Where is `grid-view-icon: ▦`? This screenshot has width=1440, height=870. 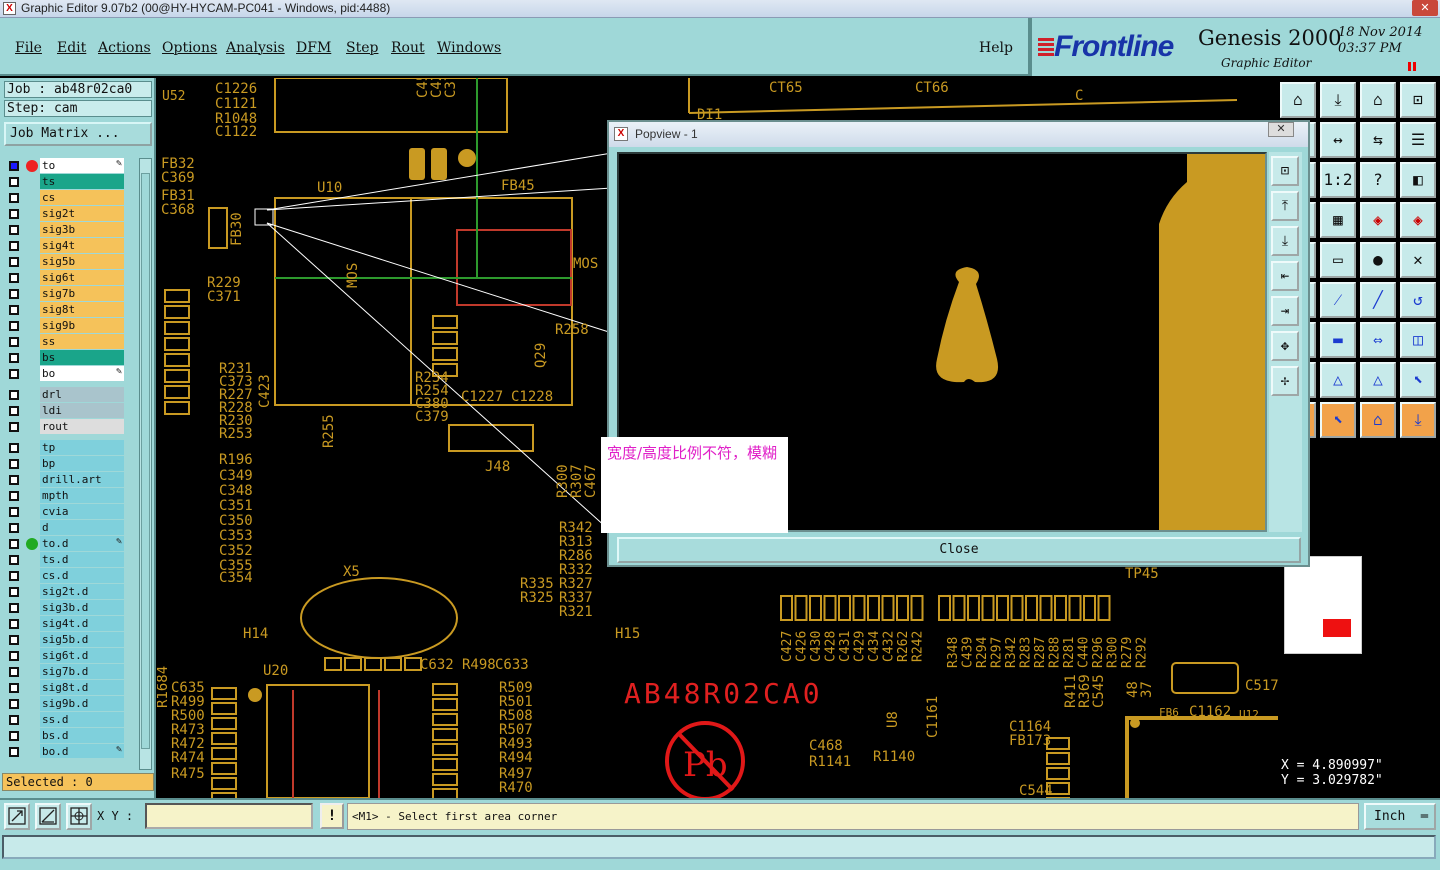 grid-view-icon: ▦ is located at coordinates (1338, 220).